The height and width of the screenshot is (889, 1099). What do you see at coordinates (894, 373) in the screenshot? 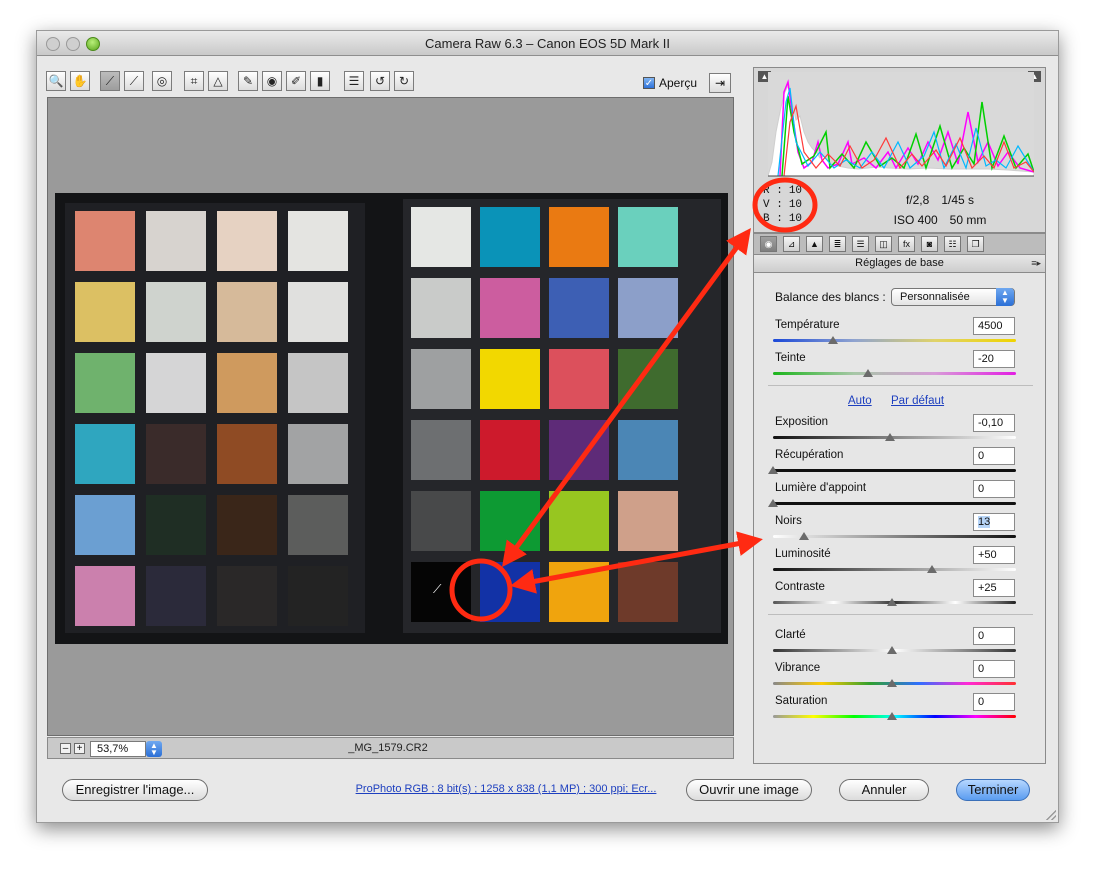
I see `teinte-slider-track` at bounding box center [894, 373].